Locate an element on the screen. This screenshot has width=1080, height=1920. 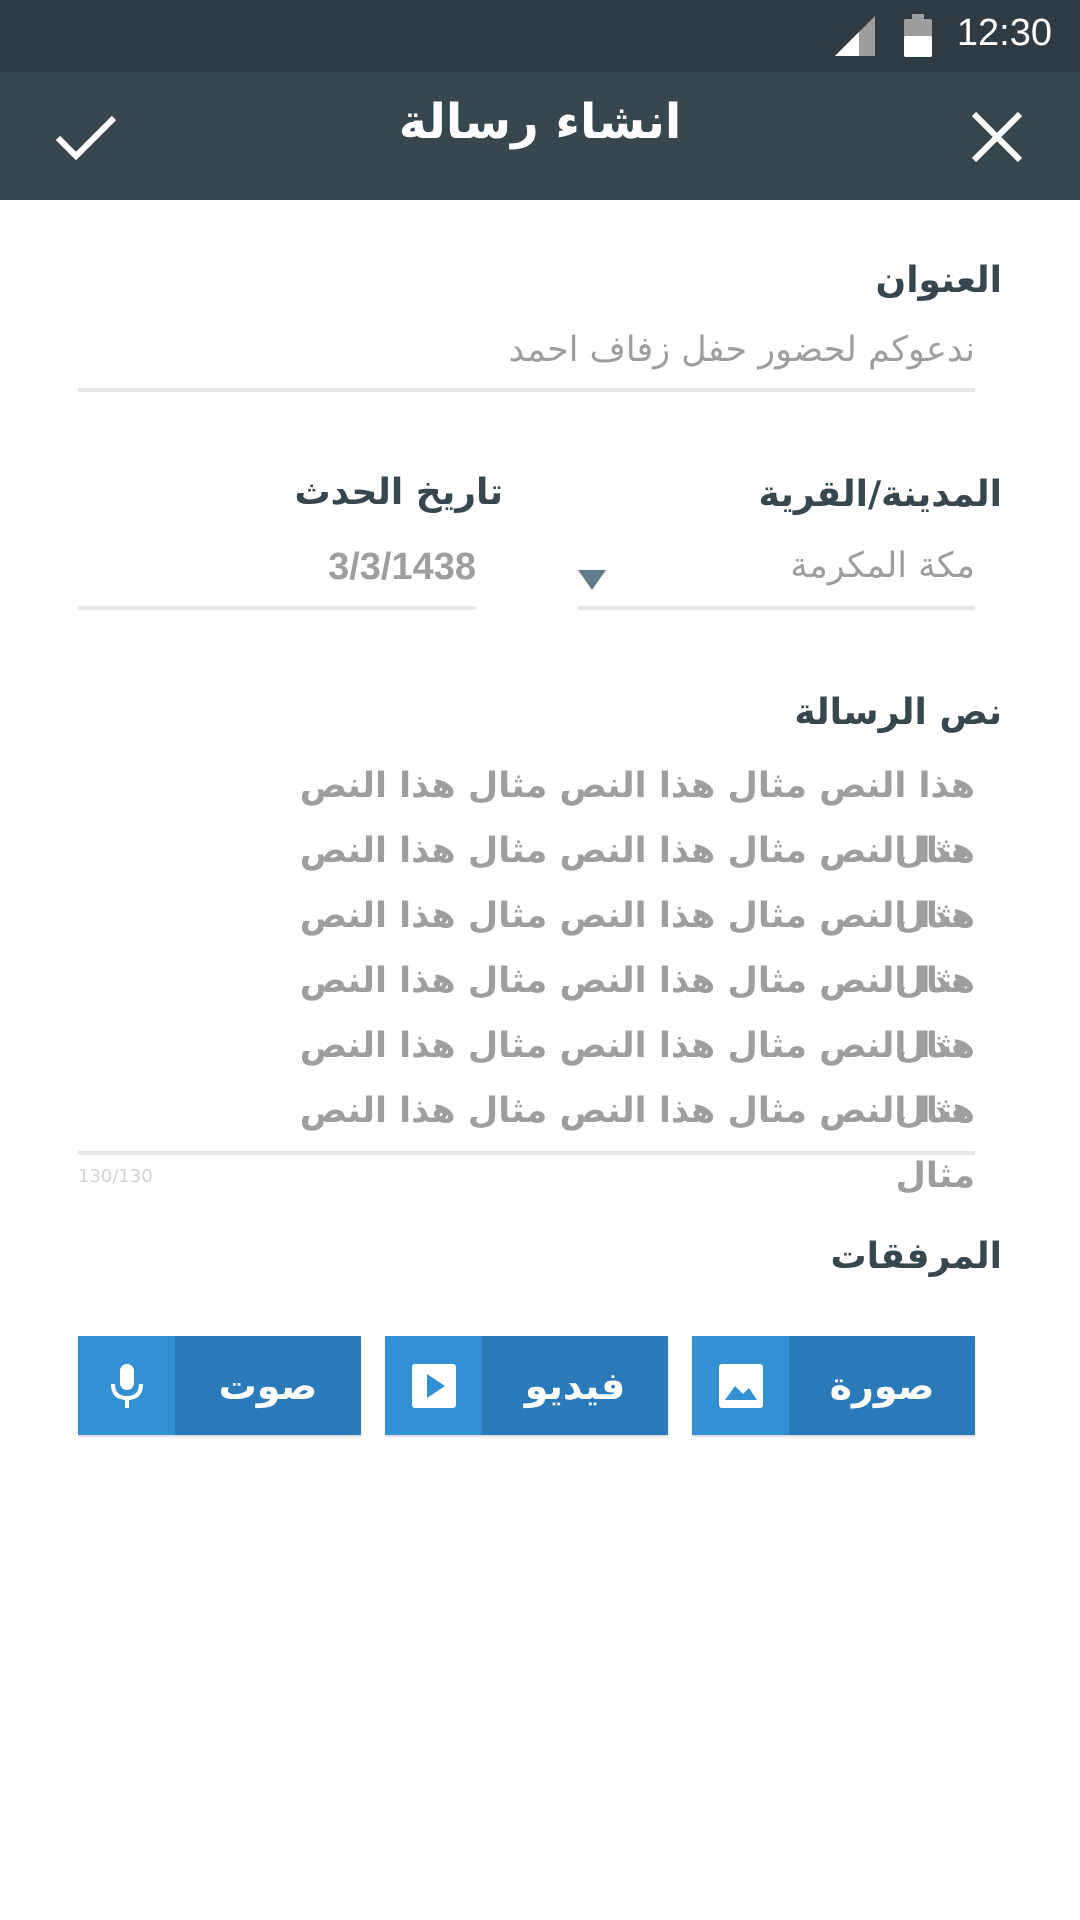
microphone-icon is located at coordinates (126, 1385).